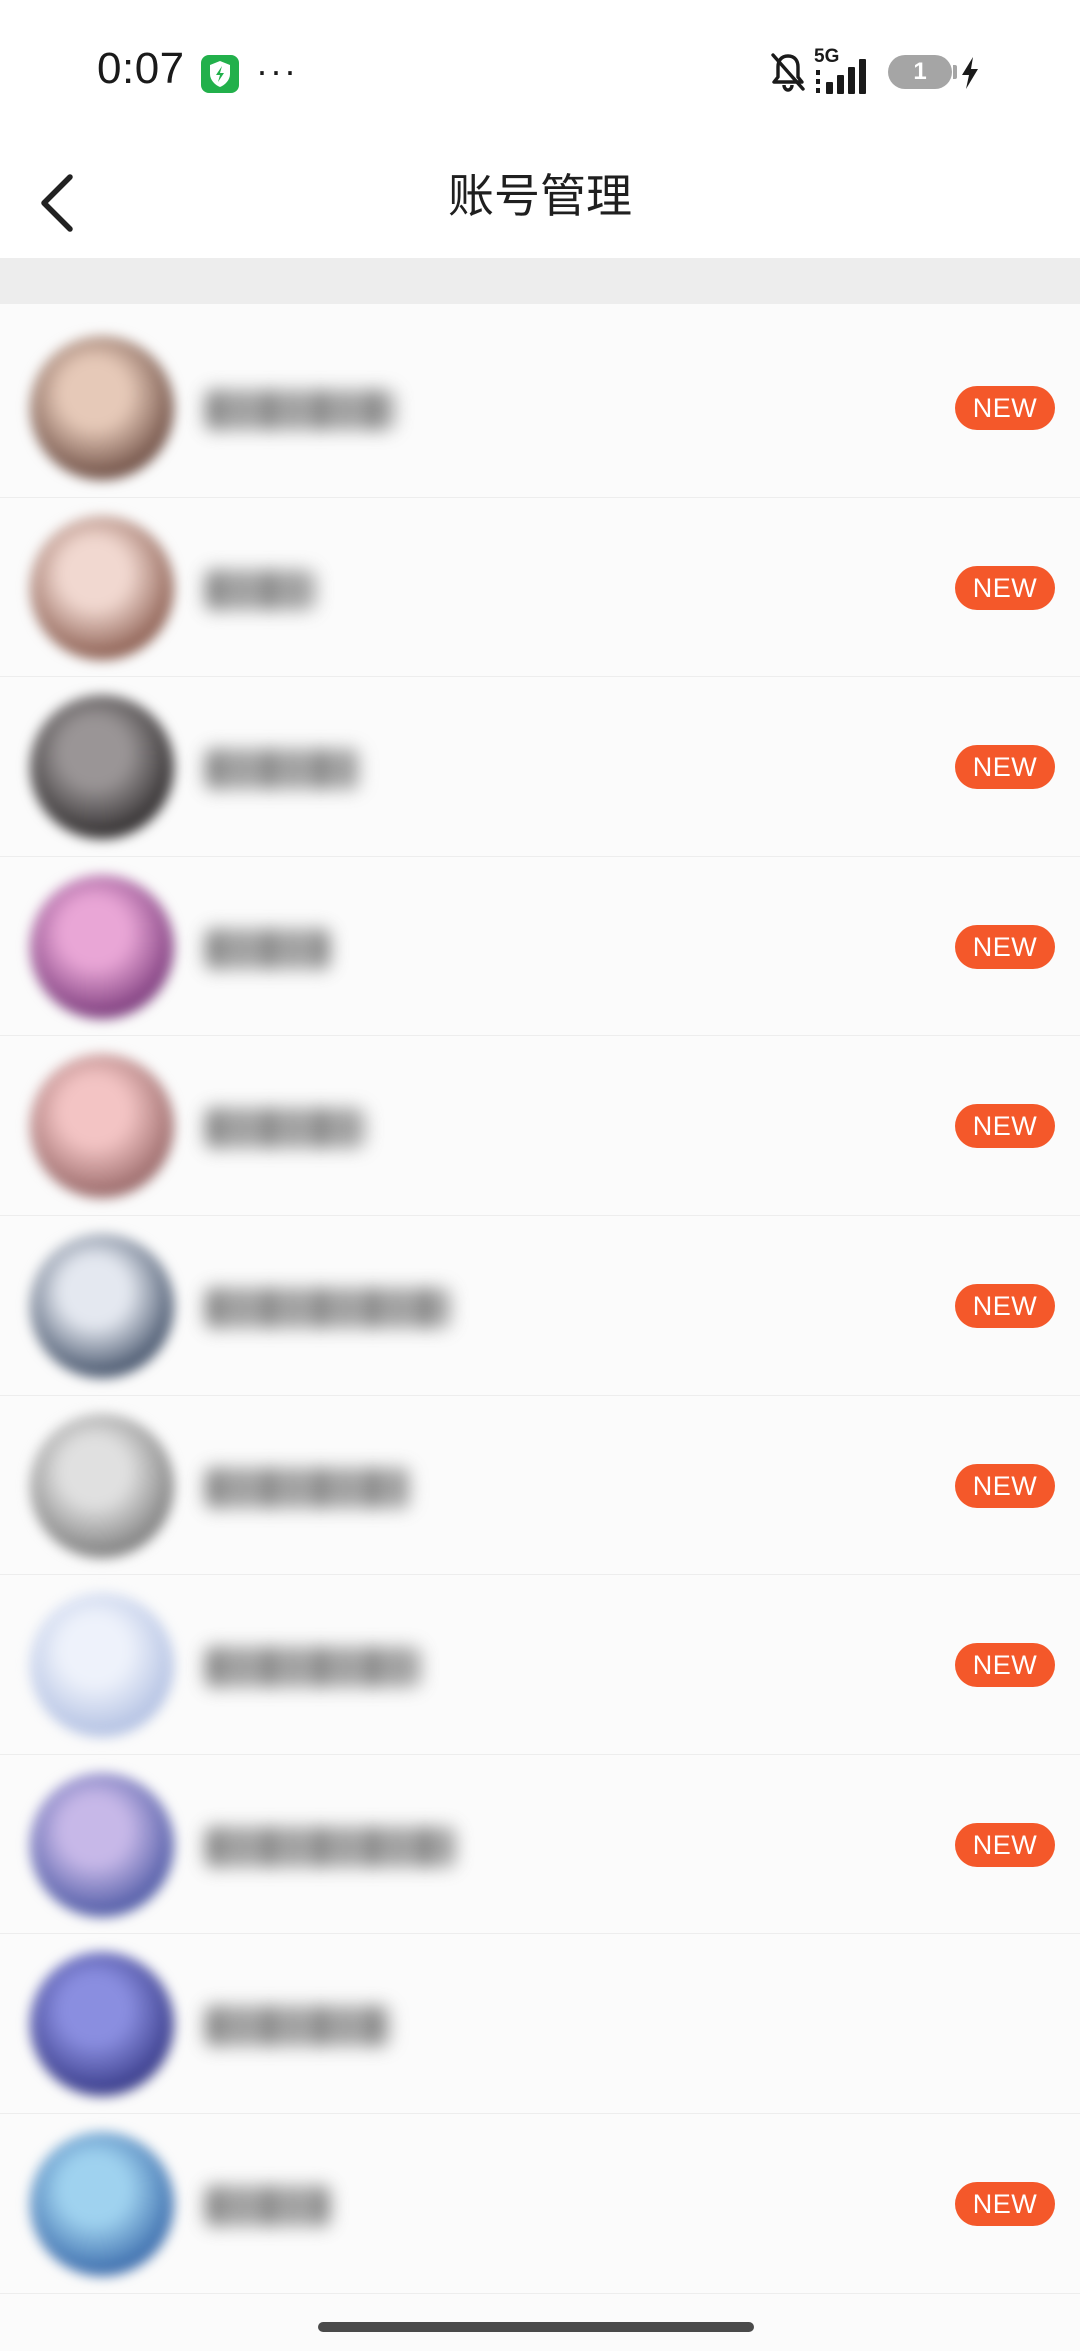 The image size is (1080, 2351). I want to click on page-title: 账号管理, so click(540, 196).